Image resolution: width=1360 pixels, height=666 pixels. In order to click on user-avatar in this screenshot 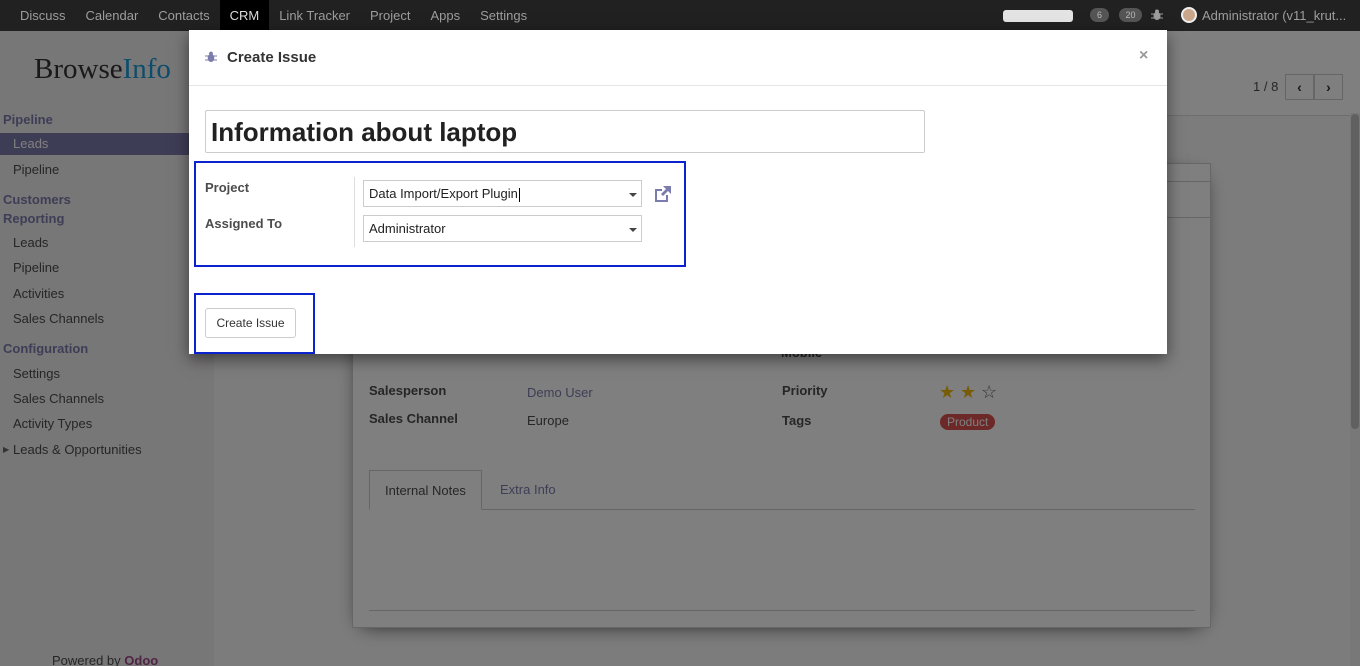, I will do `click(1189, 15)`.